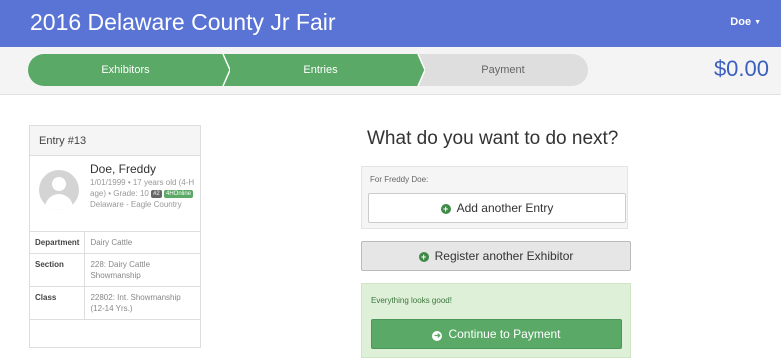 This screenshot has width=781, height=358. What do you see at coordinates (741, 22) in the screenshot?
I see `user-name: Doe` at bounding box center [741, 22].